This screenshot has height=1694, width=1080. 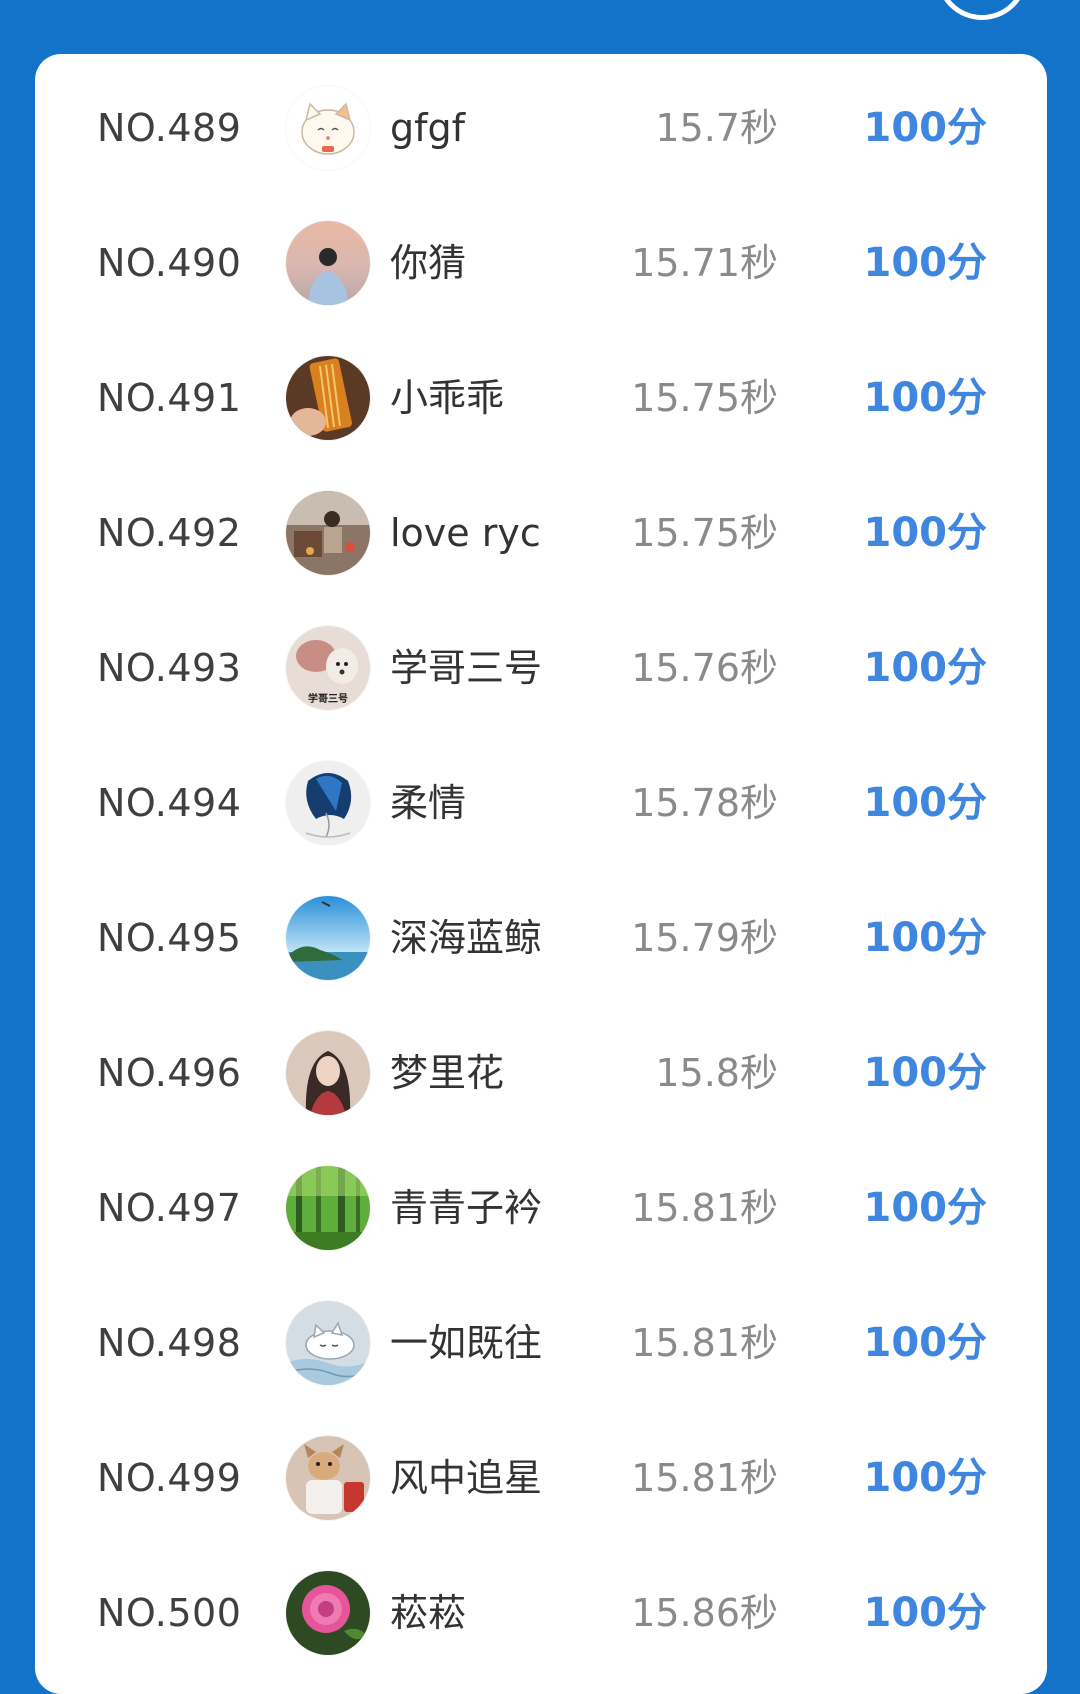 What do you see at coordinates (427, 128) in the screenshot?
I see `player-name: gfgf` at bounding box center [427, 128].